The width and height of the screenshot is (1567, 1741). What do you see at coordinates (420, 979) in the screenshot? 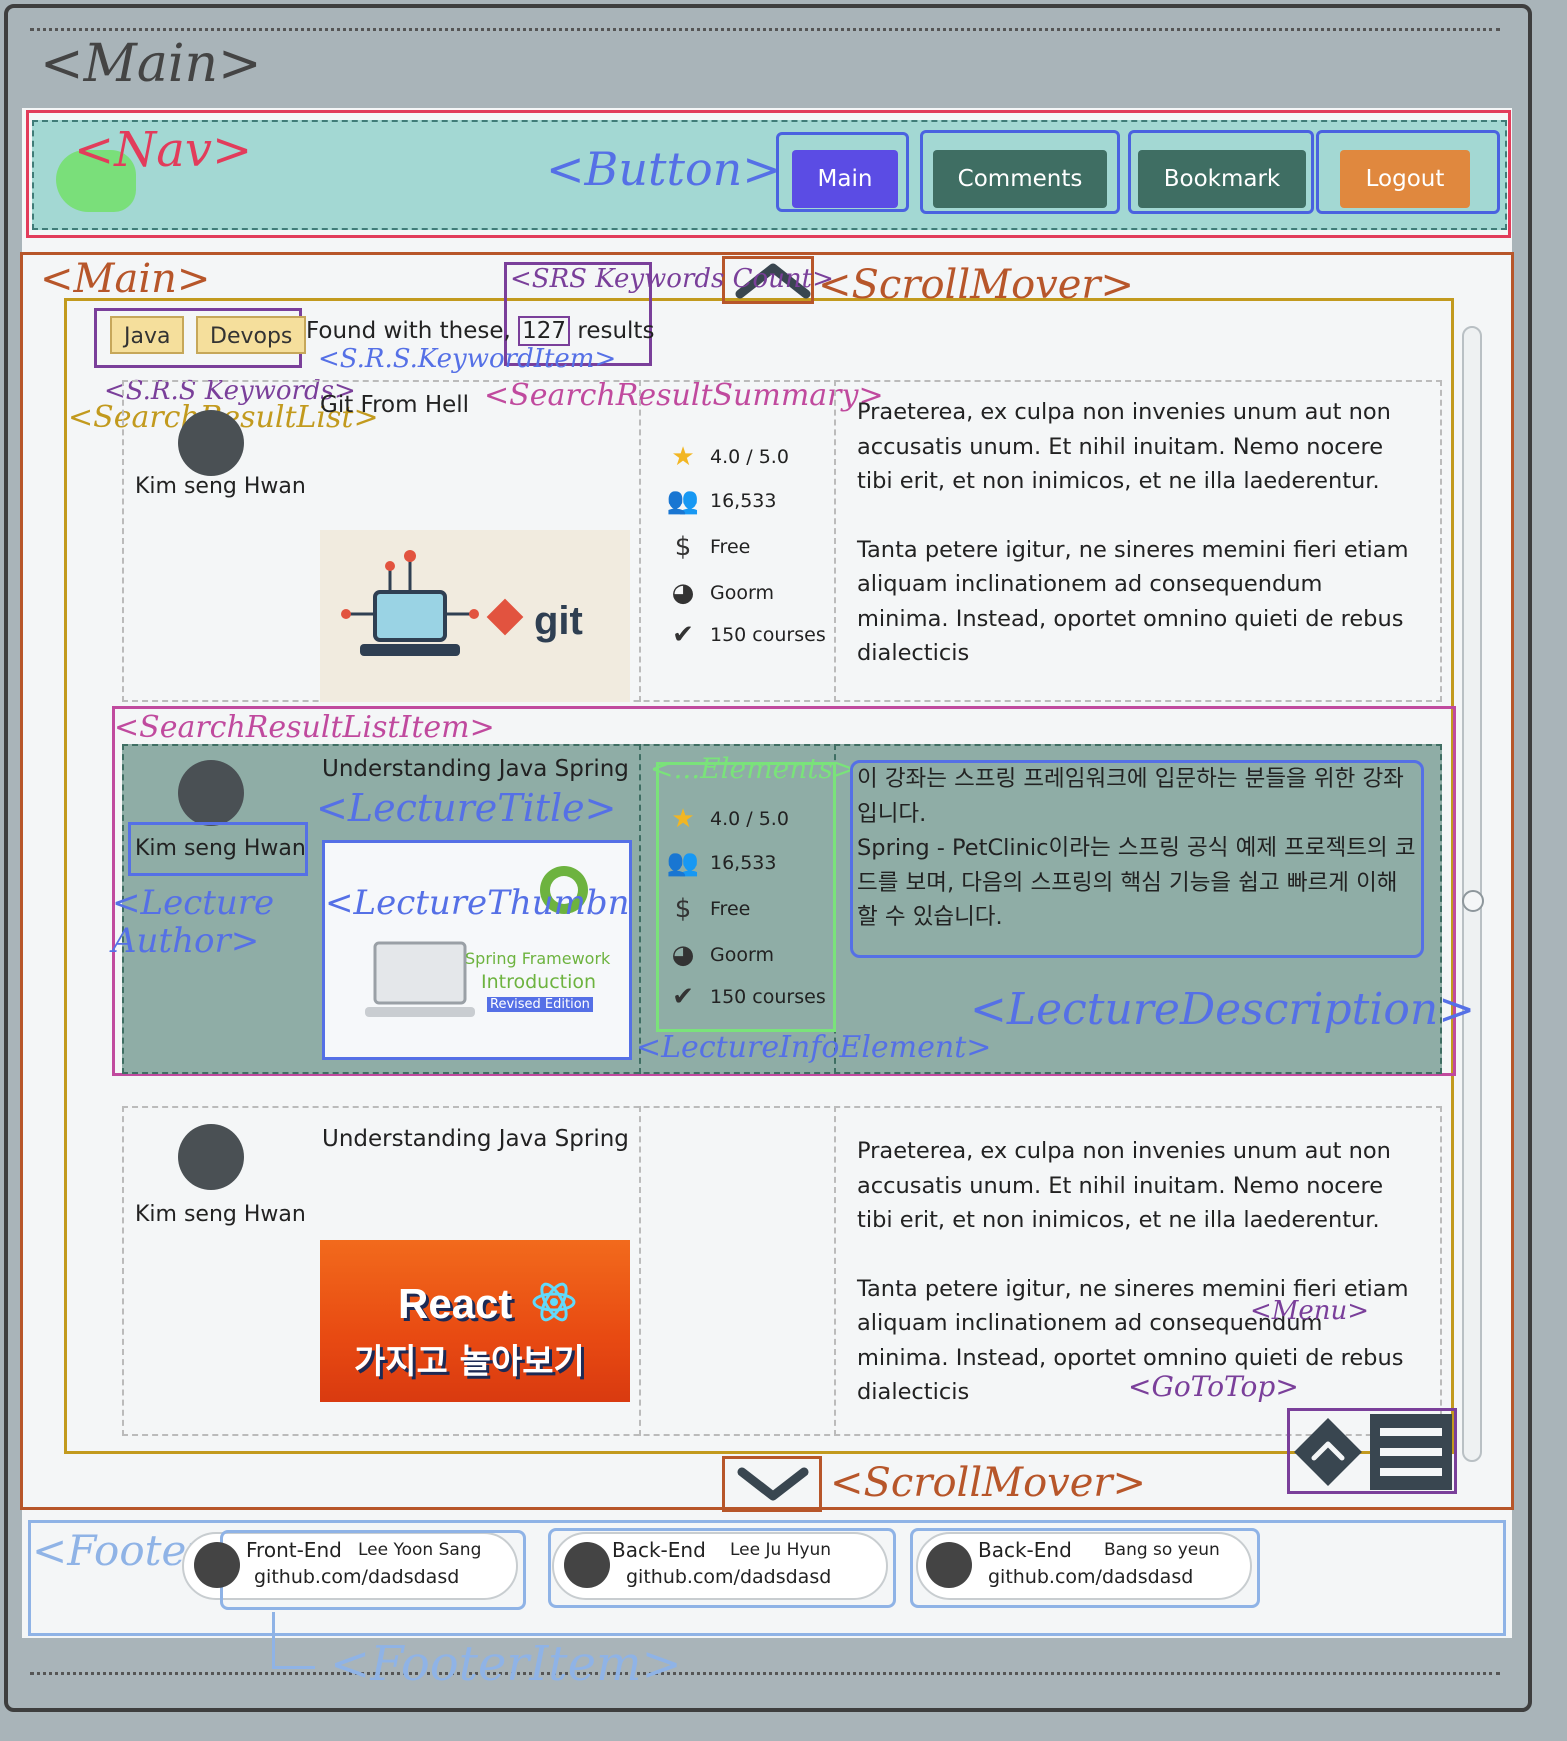
I see `laptop-icon` at bounding box center [420, 979].